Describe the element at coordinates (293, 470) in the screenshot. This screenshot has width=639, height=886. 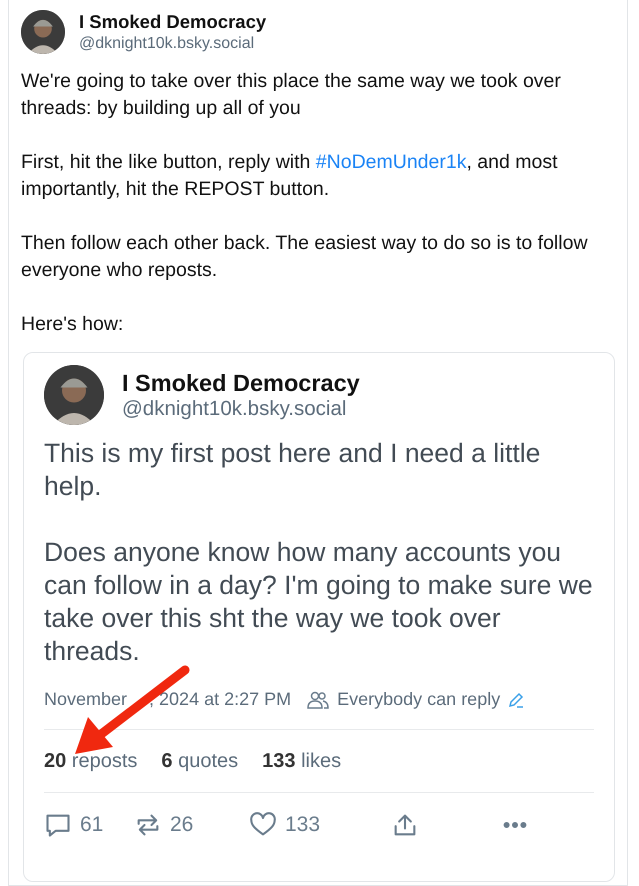
I see `post-text: This is my first post here and I need a little help.` at that location.